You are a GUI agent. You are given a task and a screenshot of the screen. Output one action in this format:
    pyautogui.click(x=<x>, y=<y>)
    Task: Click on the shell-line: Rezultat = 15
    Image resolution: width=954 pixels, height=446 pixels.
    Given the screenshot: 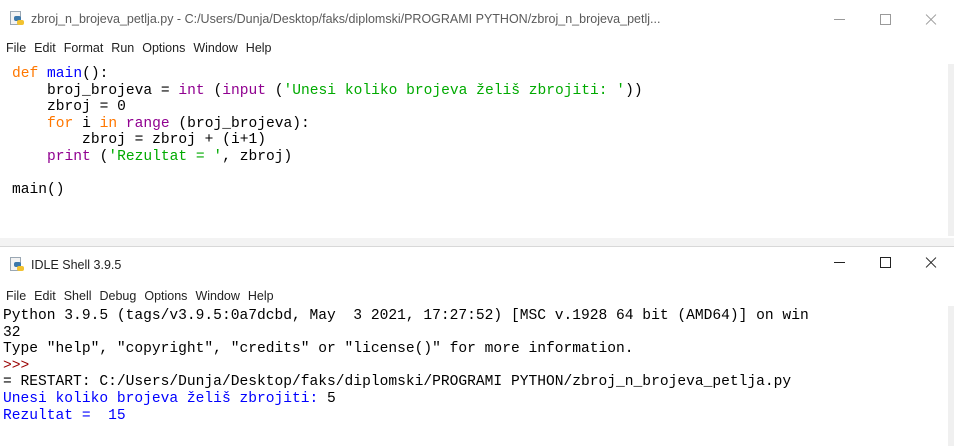 What is the action you would take?
    pyautogui.click(x=475, y=416)
    